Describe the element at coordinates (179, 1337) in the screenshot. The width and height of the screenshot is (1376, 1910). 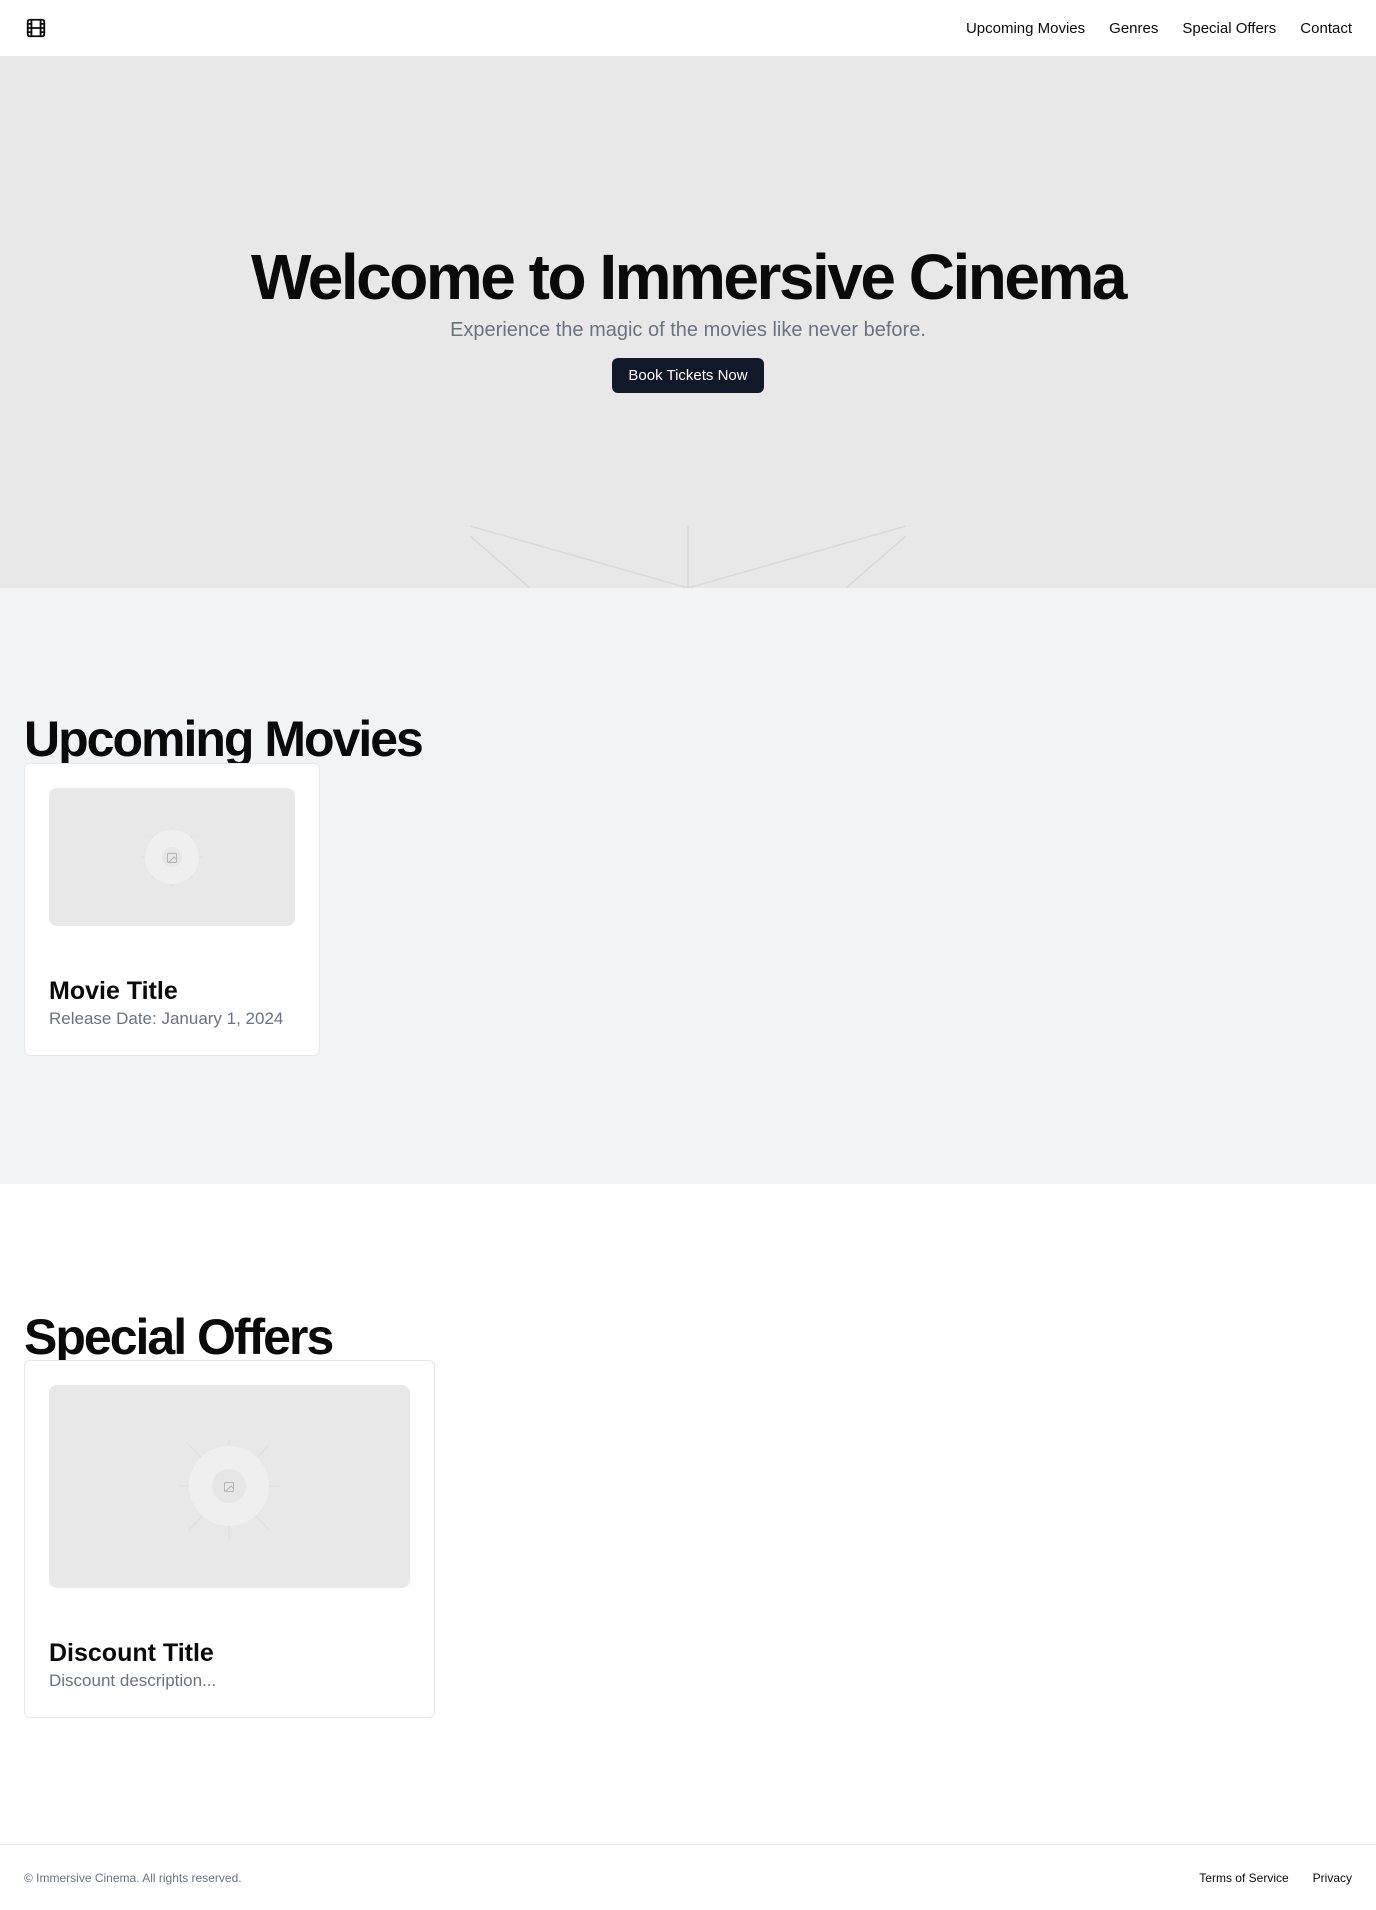
I see `special-offers-heading: Special Offers` at that location.